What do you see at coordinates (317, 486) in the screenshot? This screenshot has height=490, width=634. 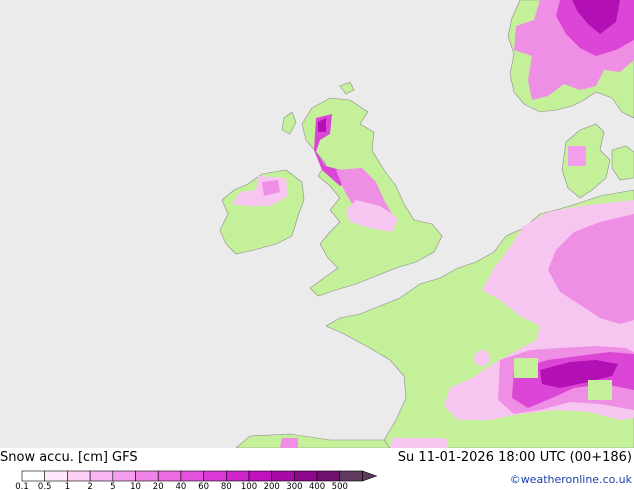 I see `legend-label: 400` at bounding box center [317, 486].